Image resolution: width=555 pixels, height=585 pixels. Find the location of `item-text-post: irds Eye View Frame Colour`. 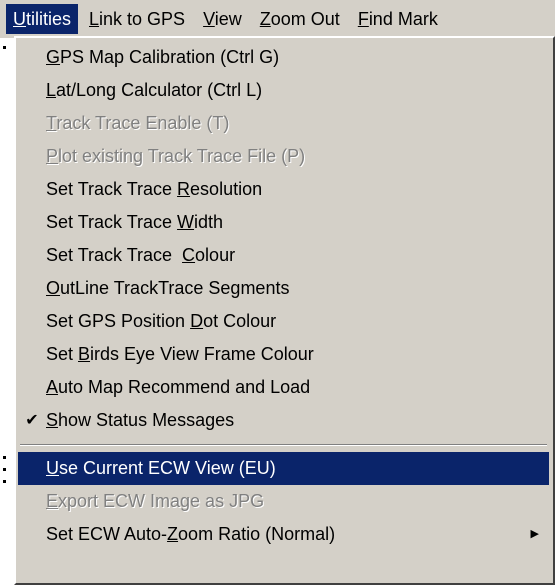

item-text-post: irds Eye View Frame Colour is located at coordinates (202, 354).